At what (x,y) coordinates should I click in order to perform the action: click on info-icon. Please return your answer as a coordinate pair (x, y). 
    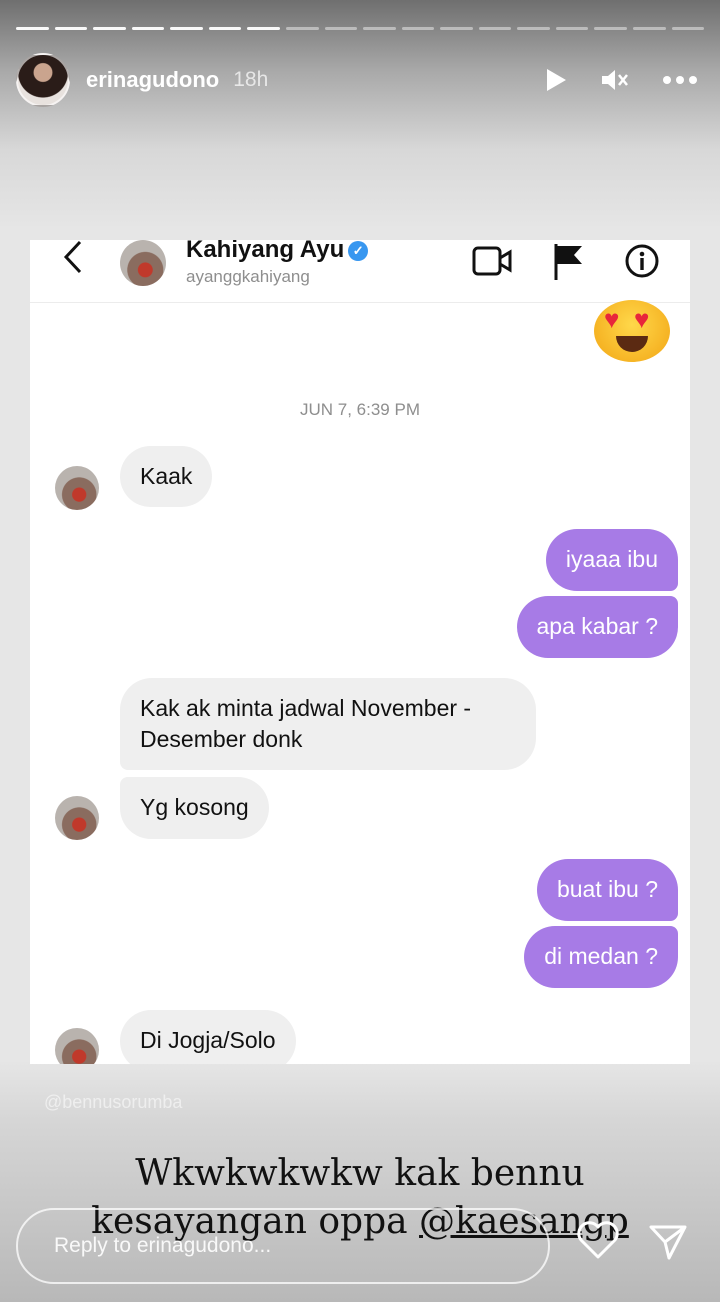
    Looking at the image, I should click on (642, 261).